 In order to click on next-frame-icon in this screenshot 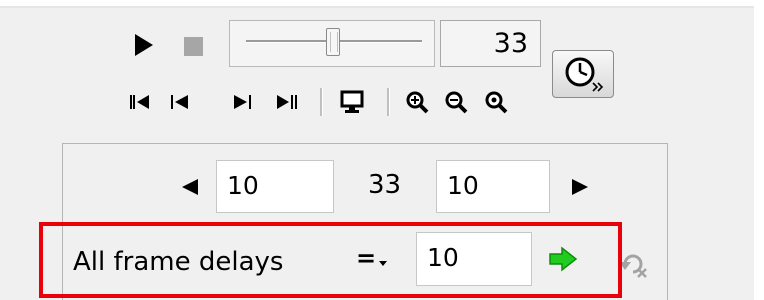, I will do `click(242, 102)`.